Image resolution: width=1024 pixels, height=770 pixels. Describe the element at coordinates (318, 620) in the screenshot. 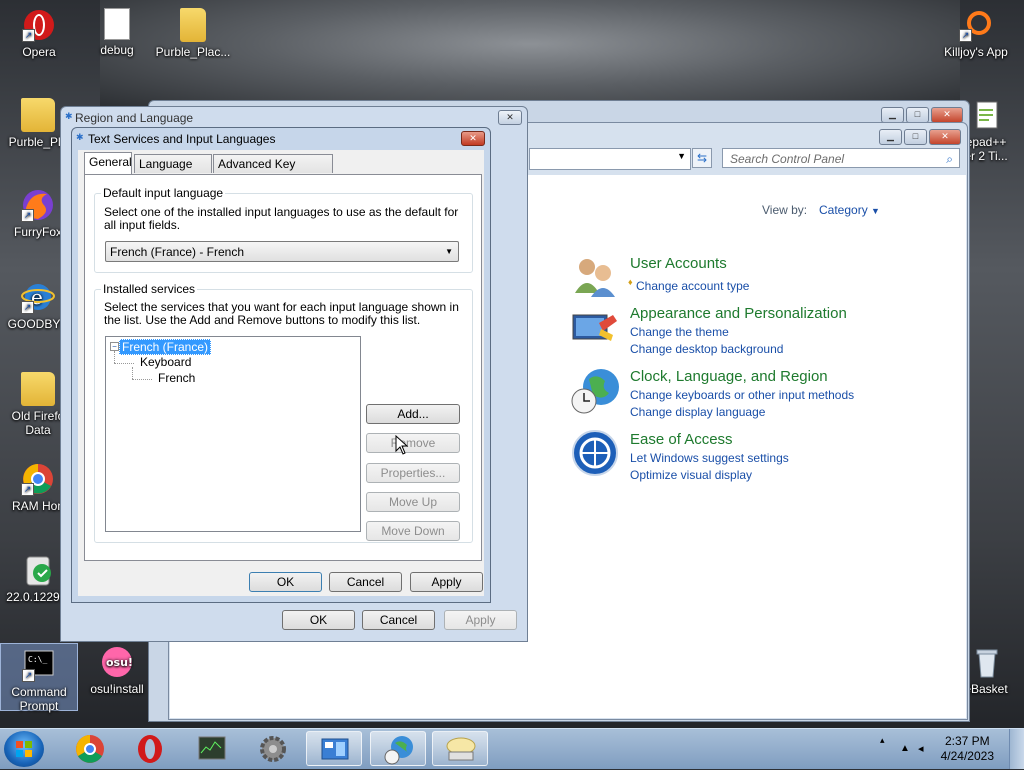

I see `region-ok-button: OK` at that location.